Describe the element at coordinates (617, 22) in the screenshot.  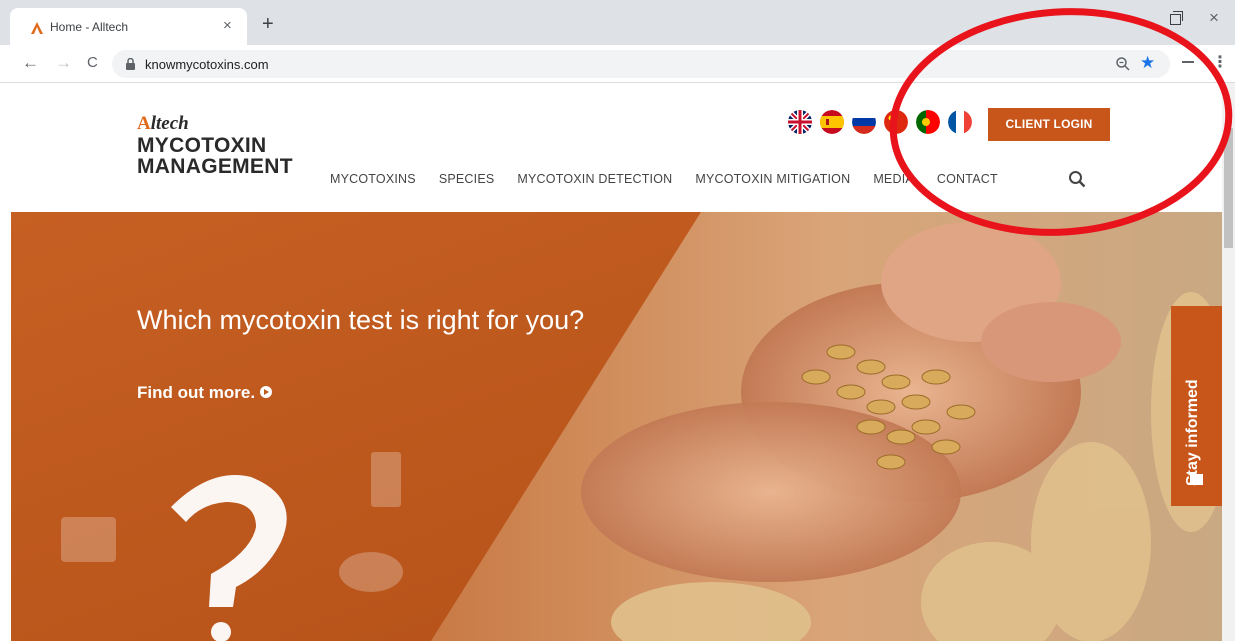
I see `browser-titlebar: Home - Alltech × + ×` at that location.